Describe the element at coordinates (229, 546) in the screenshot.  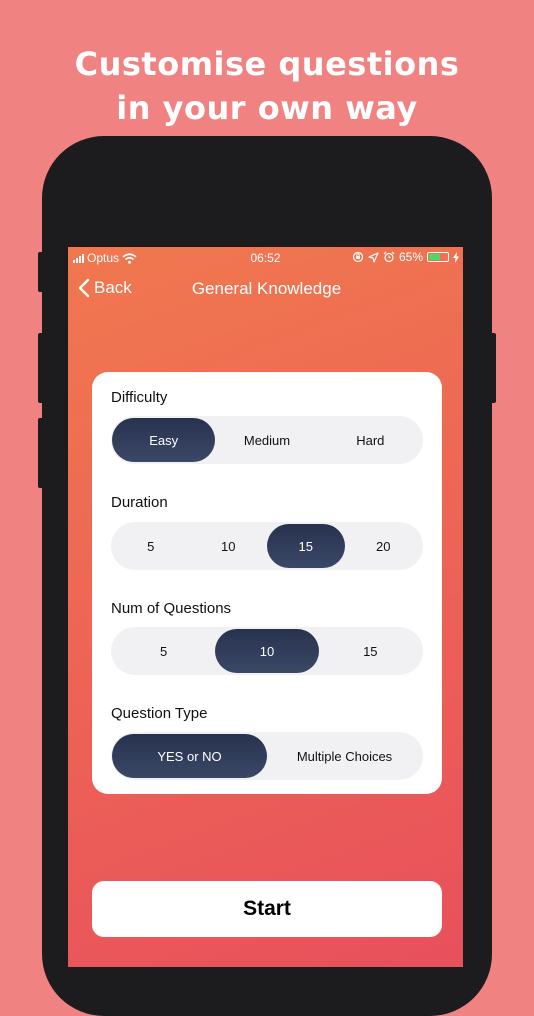
I see `duration-option-10: 10` at that location.